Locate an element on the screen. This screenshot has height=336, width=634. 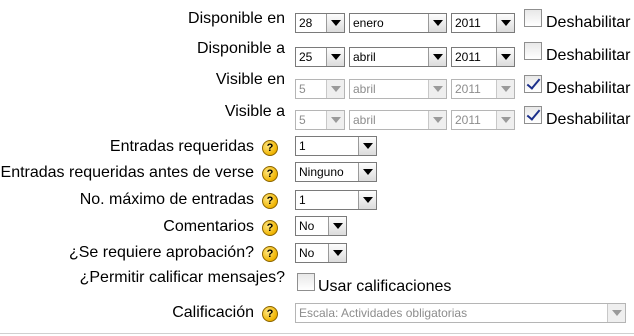
row-required-entries: Entradas requeridas ? 1 is located at coordinates (317, 149).